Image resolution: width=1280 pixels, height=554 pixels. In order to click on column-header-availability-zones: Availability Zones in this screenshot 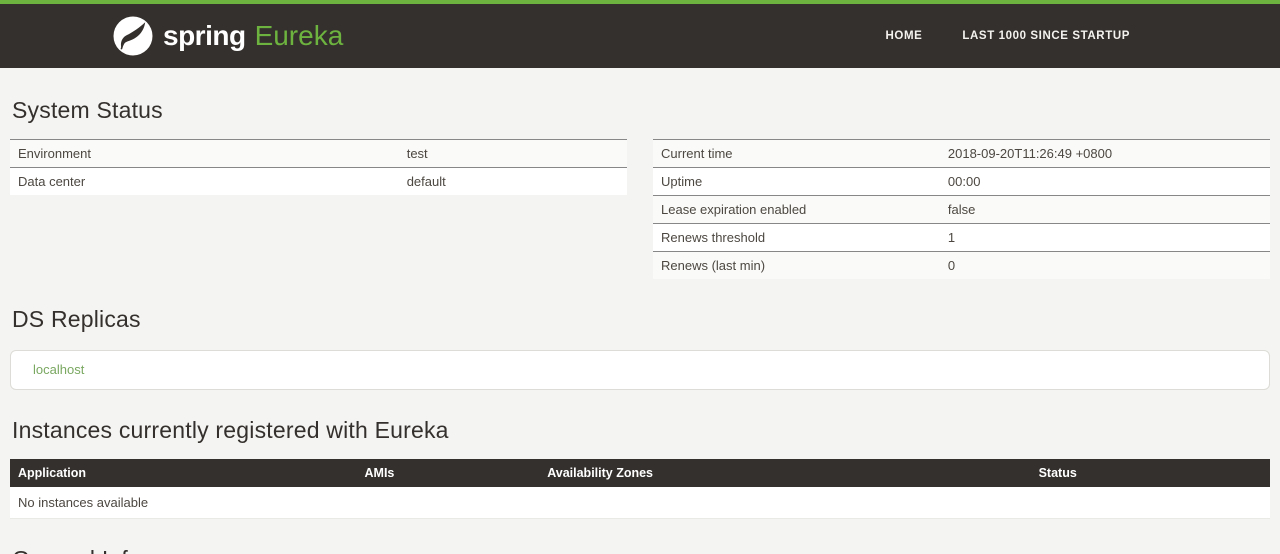, I will do `click(785, 473)`.